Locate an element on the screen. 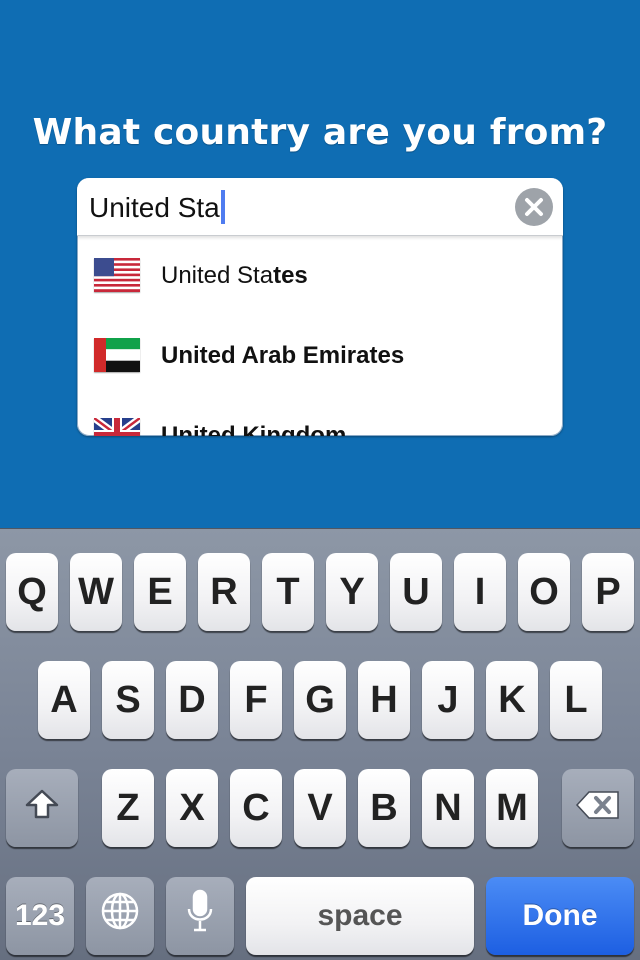 The width and height of the screenshot is (640, 960). key-v: V is located at coordinates (320, 808).